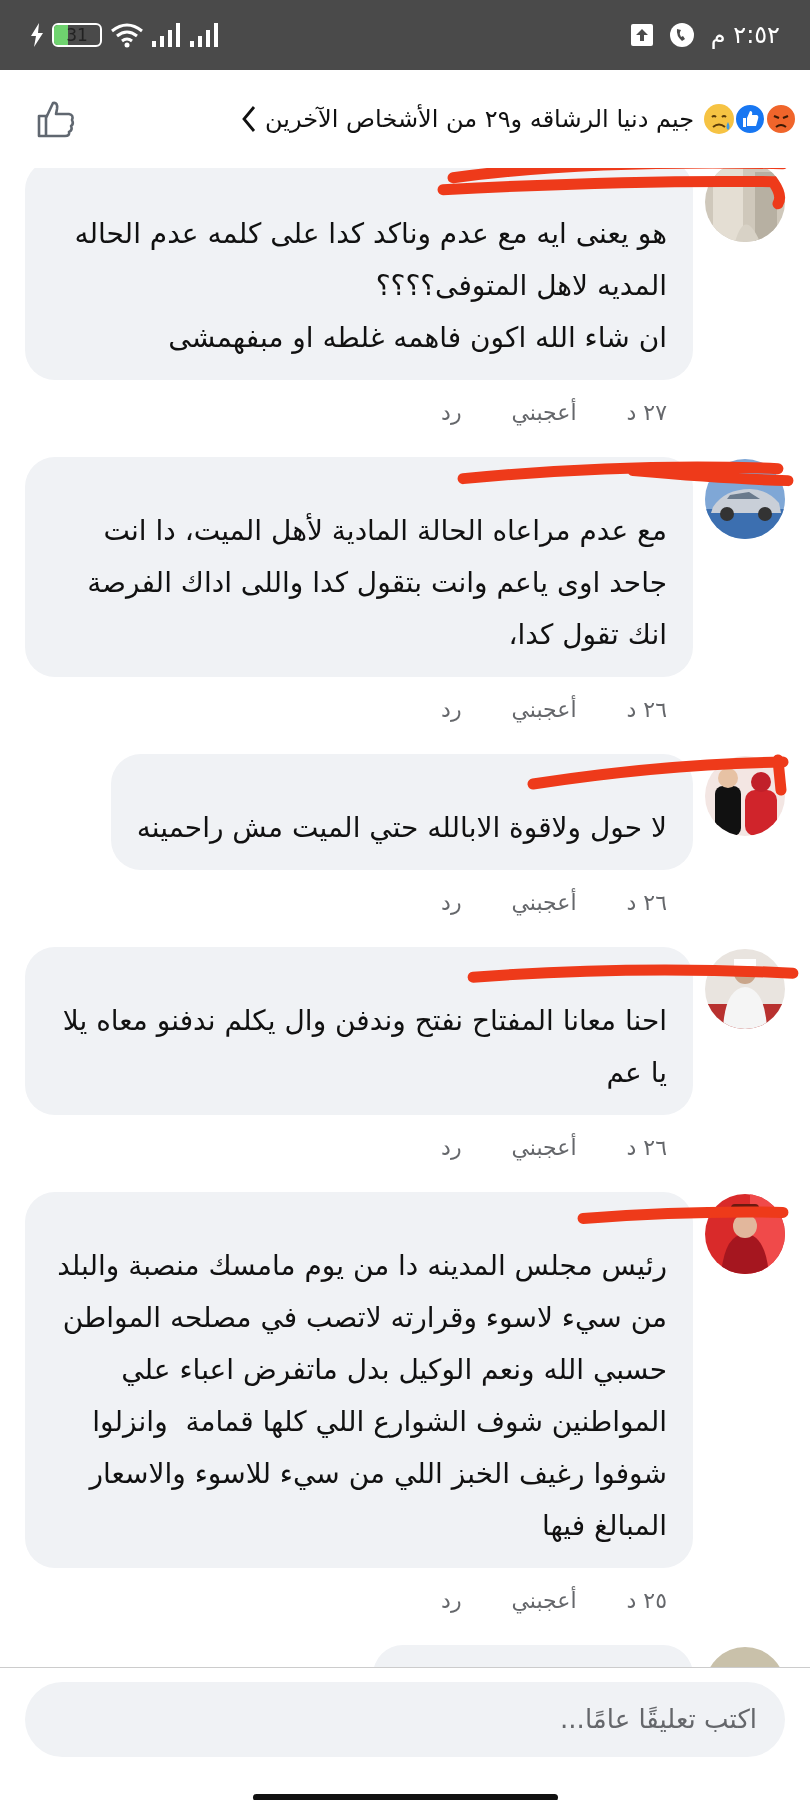 Image resolution: width=810 pixels, height=1800 pixels. What do you see at coordinates (646, 1601) in the screenshot?
I see `comment-time: ٢٥ د` at bounding box center [646, 1601].